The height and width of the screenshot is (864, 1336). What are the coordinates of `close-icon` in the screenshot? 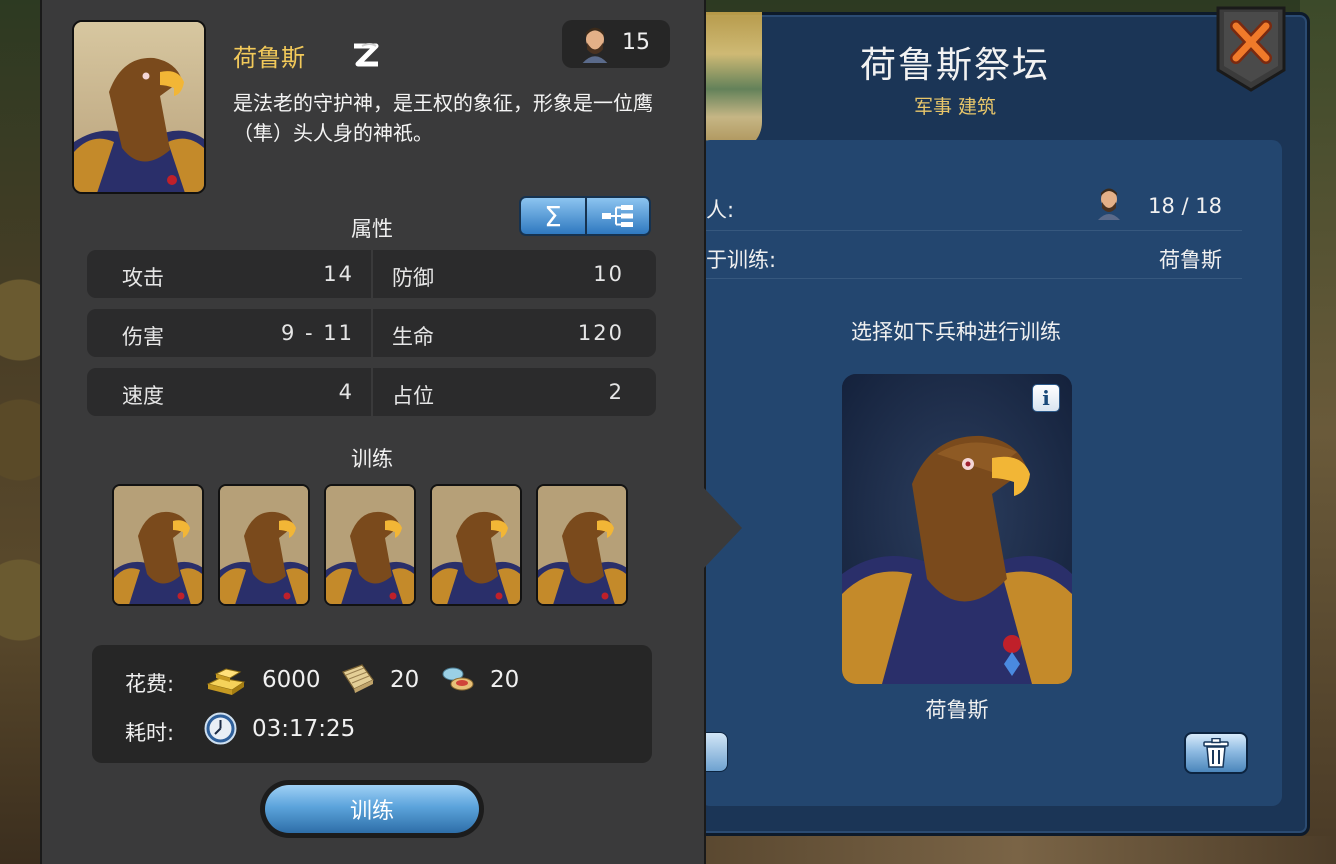 It's located at (1251, 49).